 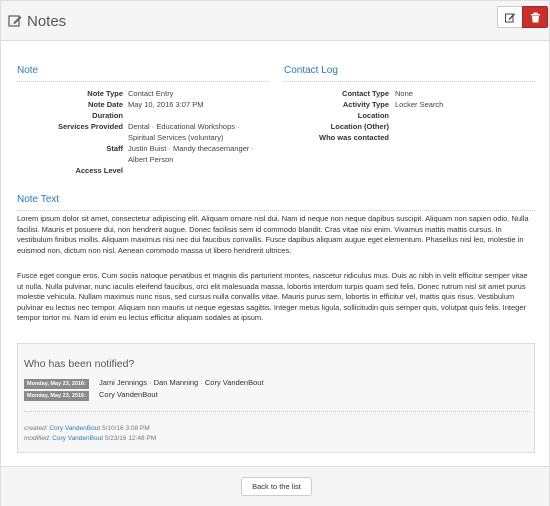 I want to click on staff-value-line1: Justin Buist · Mandy thecasemanger ·, so click(x=191, y=148).